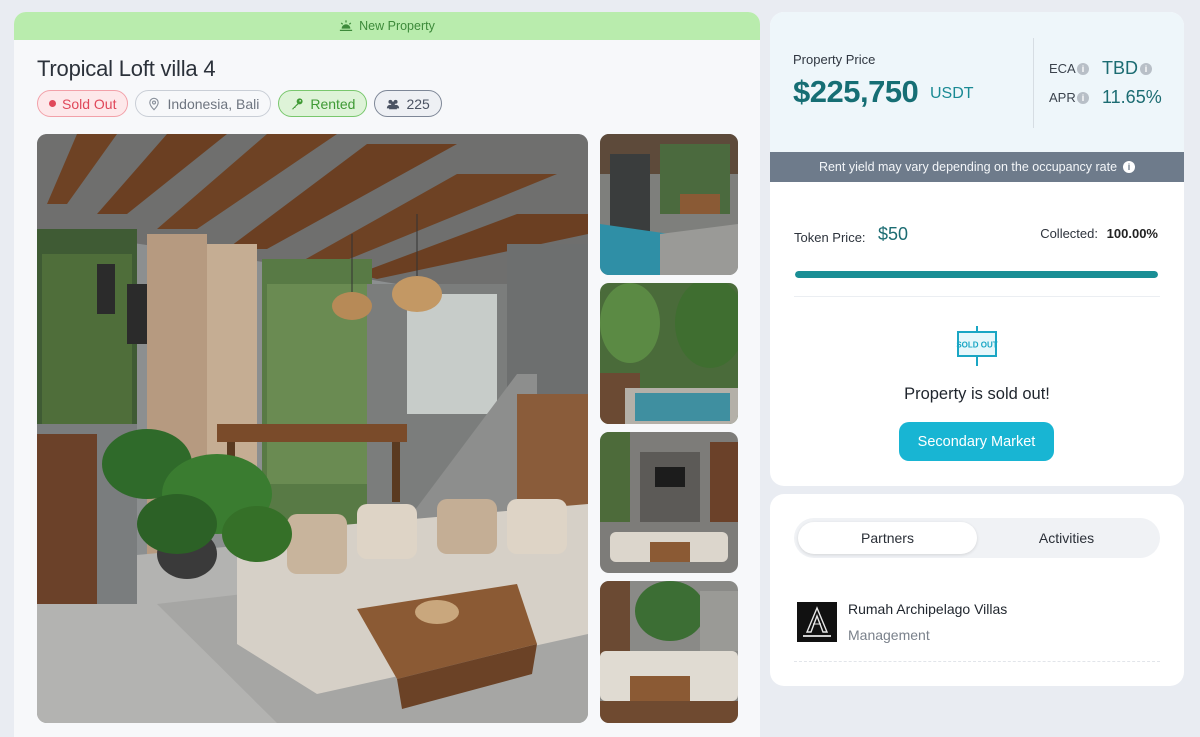 This screenshot has height=737, width=1200. I want to click on sold-out-sign-text: SOLD OUT, so click(976, 345).